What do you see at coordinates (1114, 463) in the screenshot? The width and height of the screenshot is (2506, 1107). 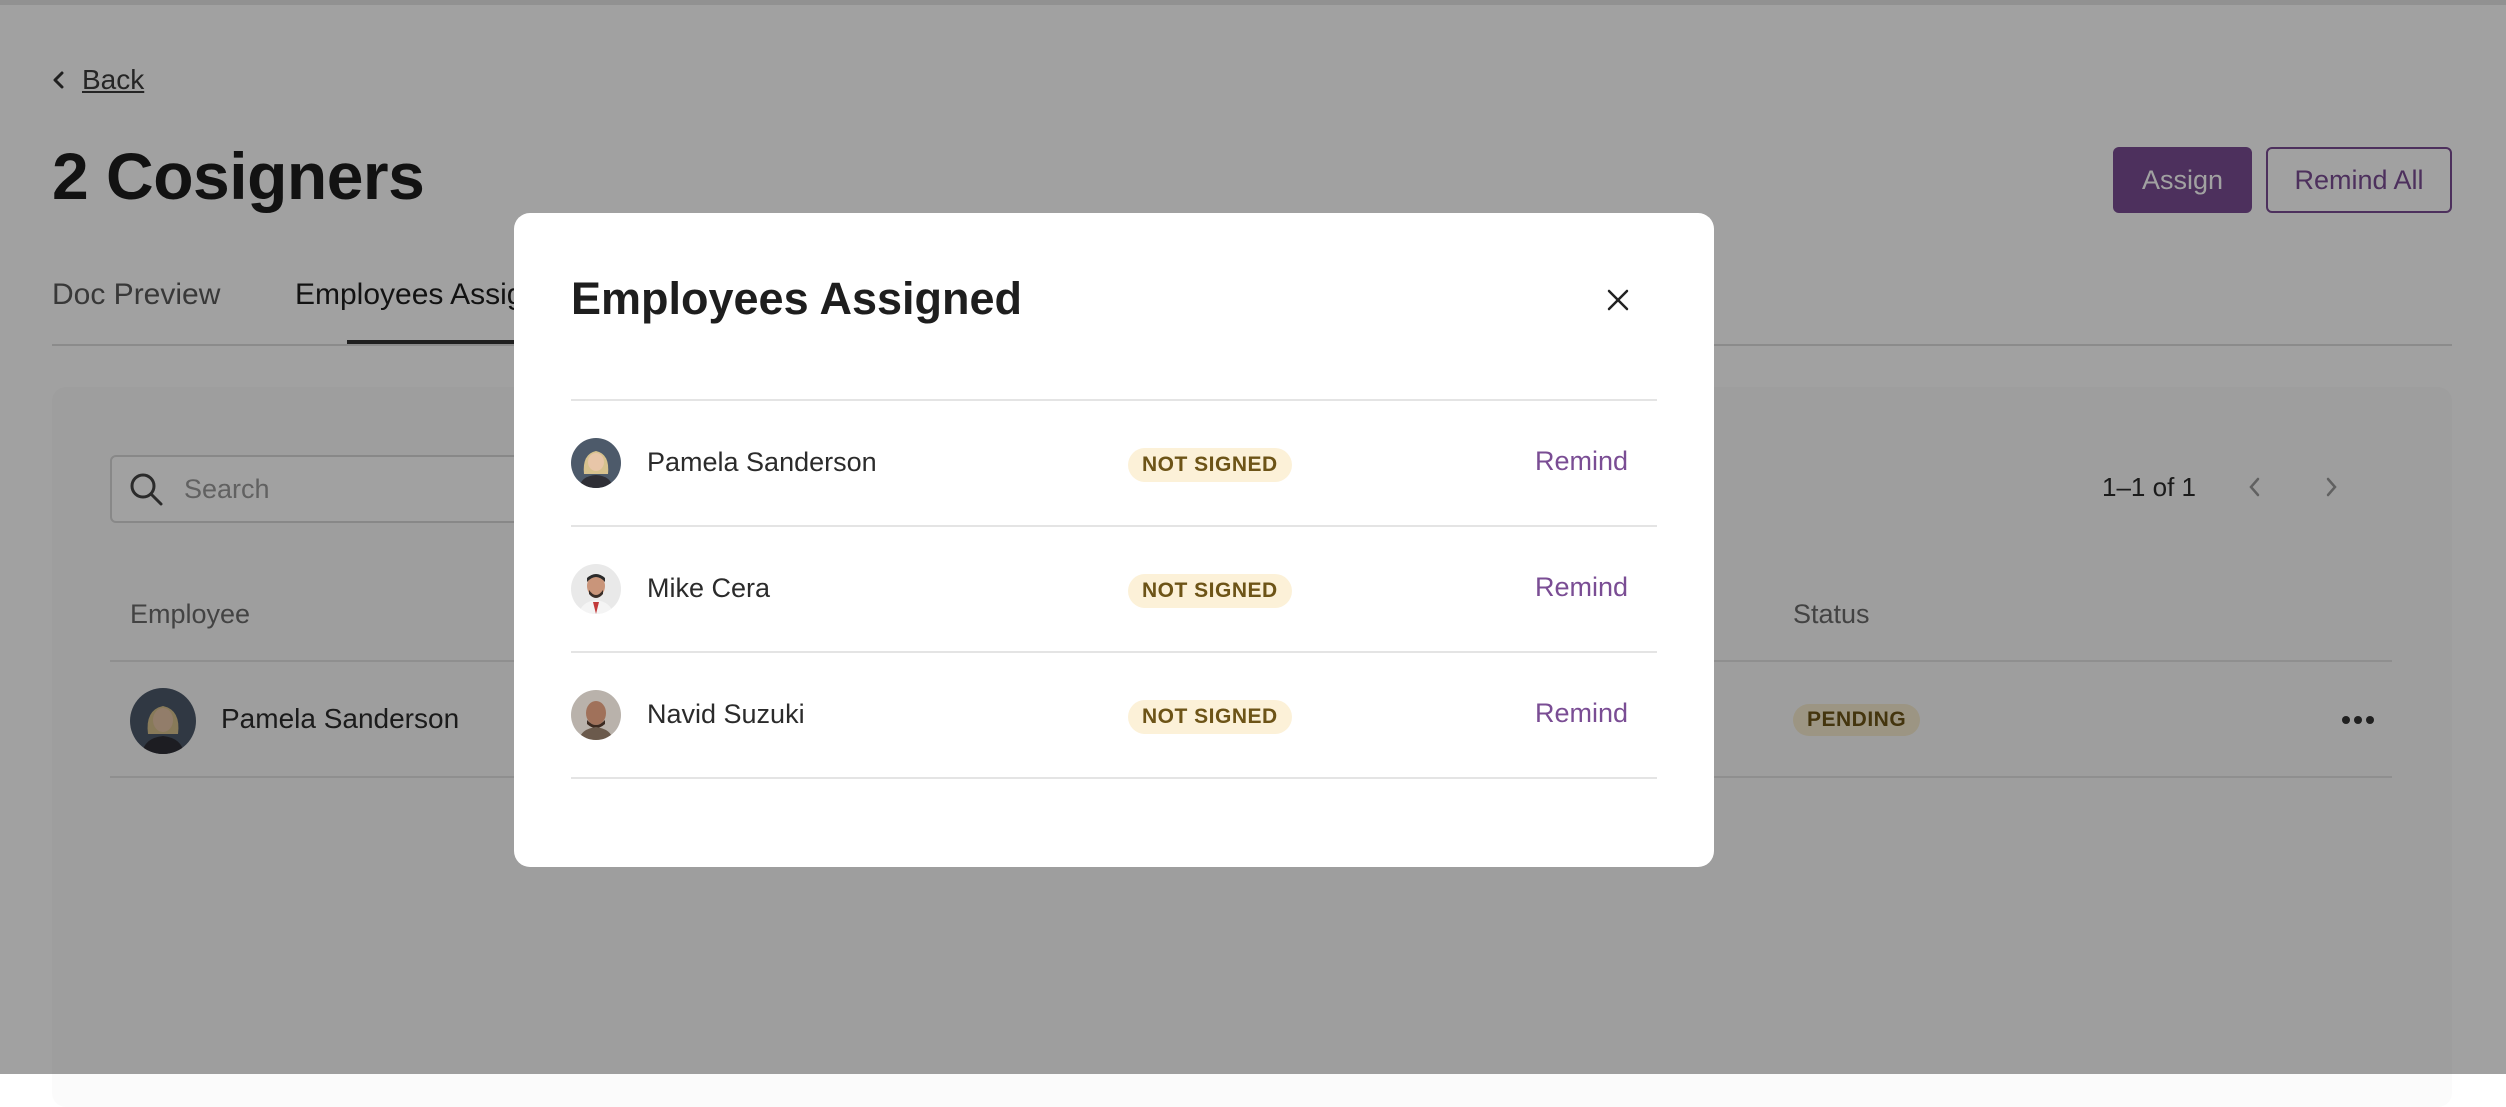 I see `list-item: Pamela Sanderson NOT SIGNED Remind` at bounding box center [1114, 463].